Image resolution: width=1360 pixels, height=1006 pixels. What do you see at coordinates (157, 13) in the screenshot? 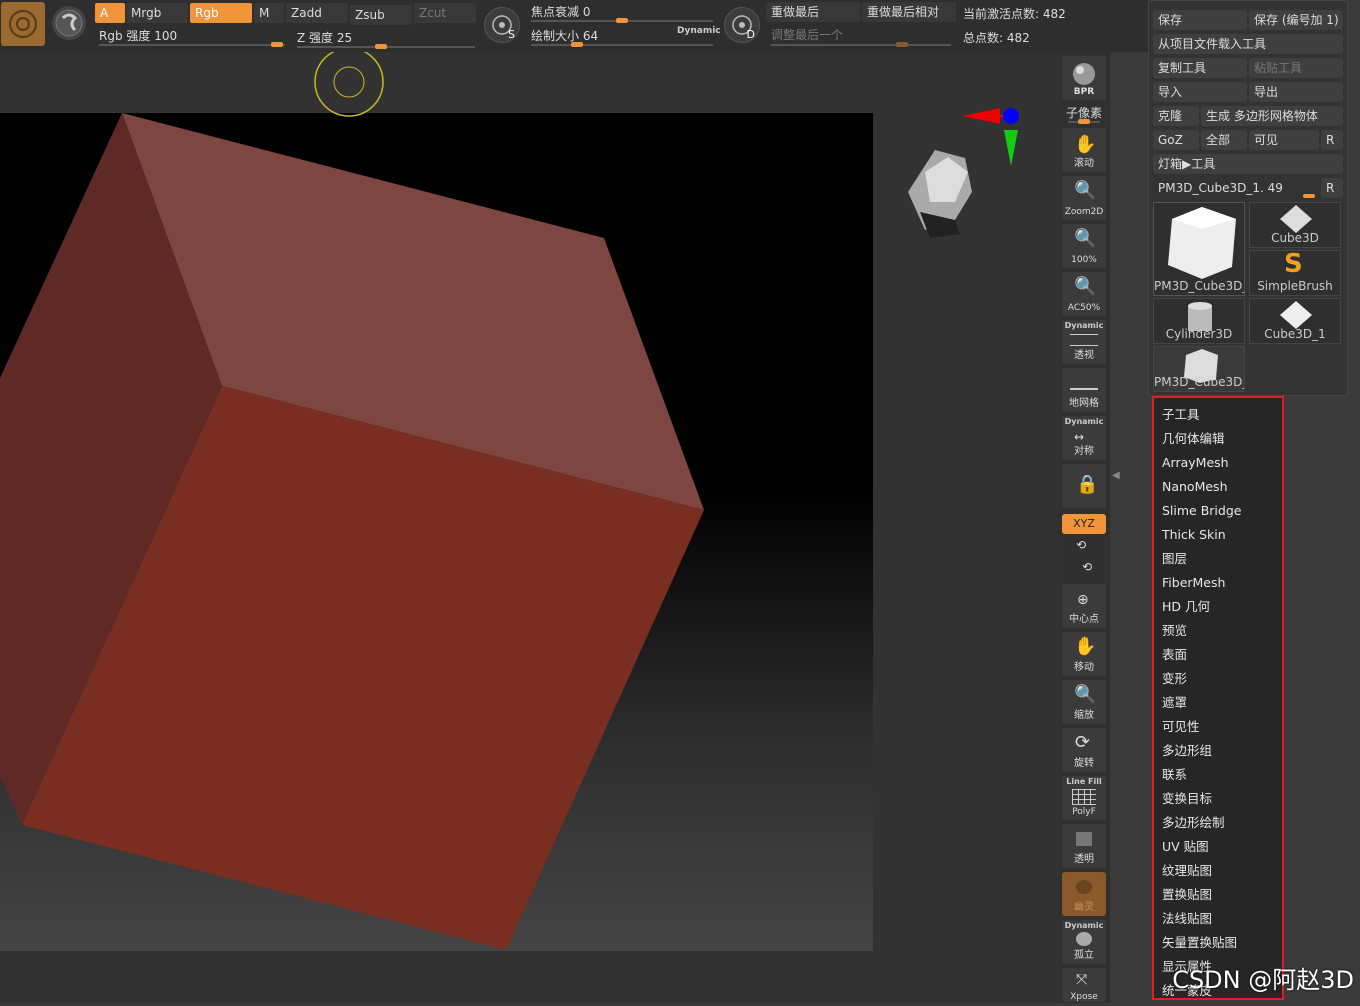
I see `mrgb-button: Mrgb` at bounding box center [157, 13].